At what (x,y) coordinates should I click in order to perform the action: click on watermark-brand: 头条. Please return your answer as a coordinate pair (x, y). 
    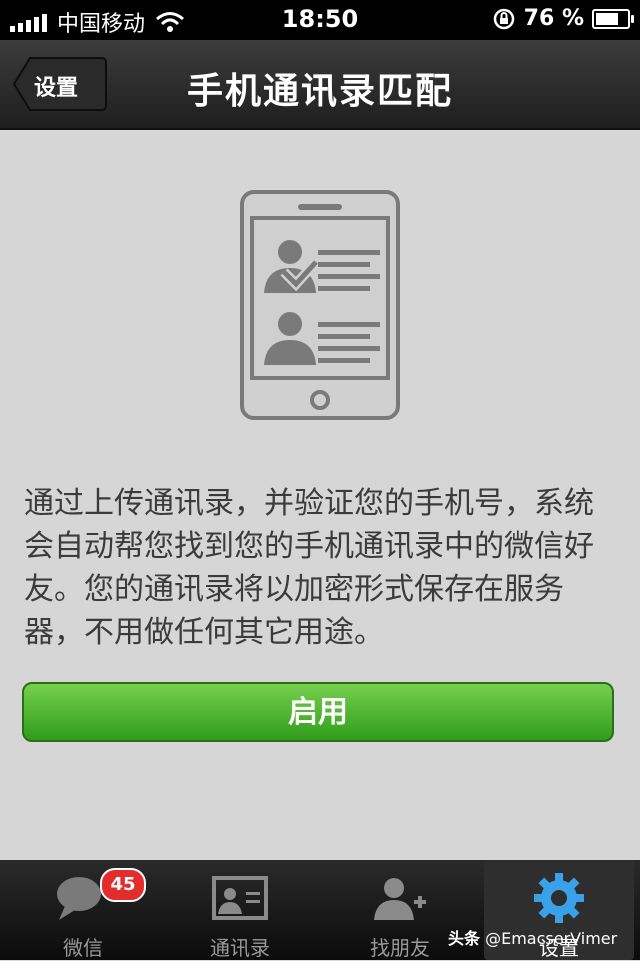
    Looking at the image, I should click on (464, 938).